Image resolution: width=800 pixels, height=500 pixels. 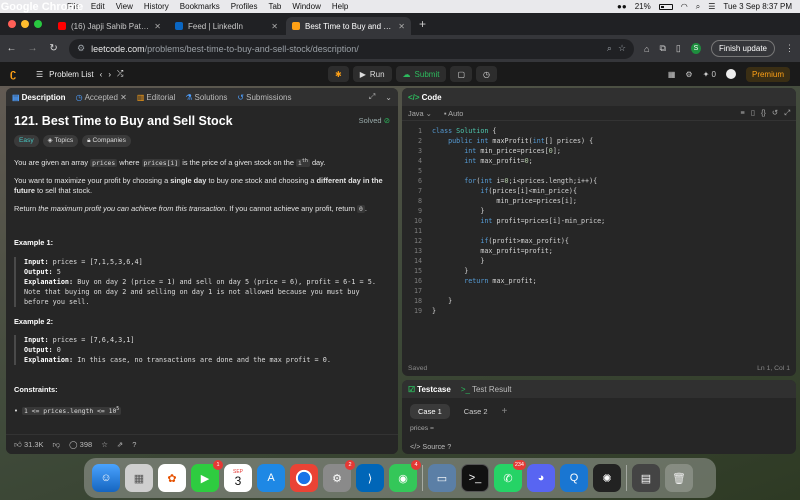 I want to click on favorite-star-icon: ☆, so click(x=104, y=444).